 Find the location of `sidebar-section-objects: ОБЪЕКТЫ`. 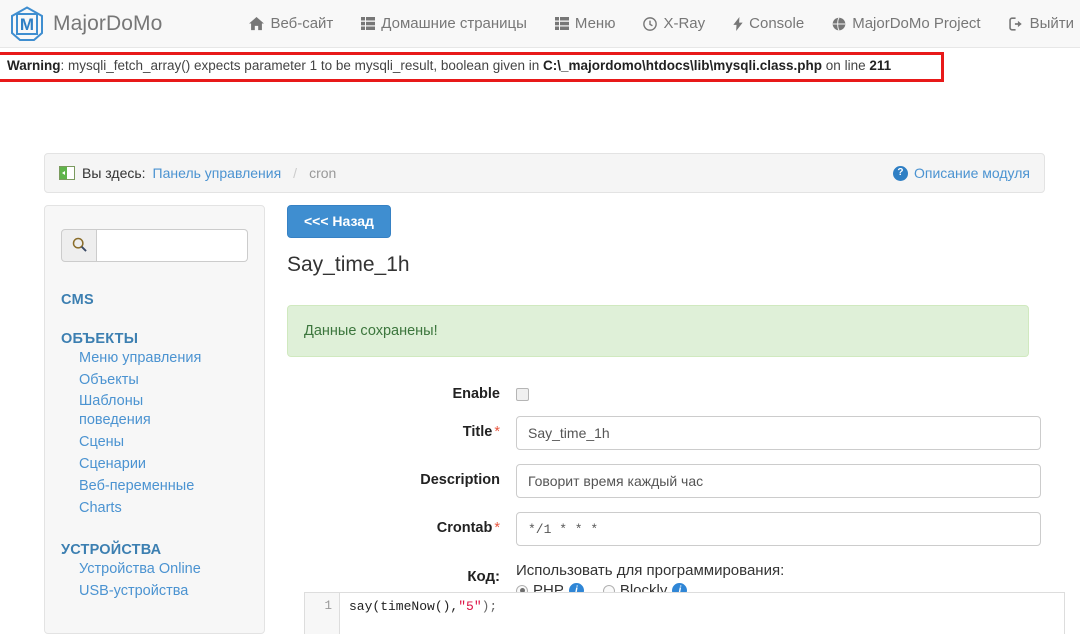

sidebar-section-objects: ОБЪЕКТЫ is located at coordinates (154, 339).